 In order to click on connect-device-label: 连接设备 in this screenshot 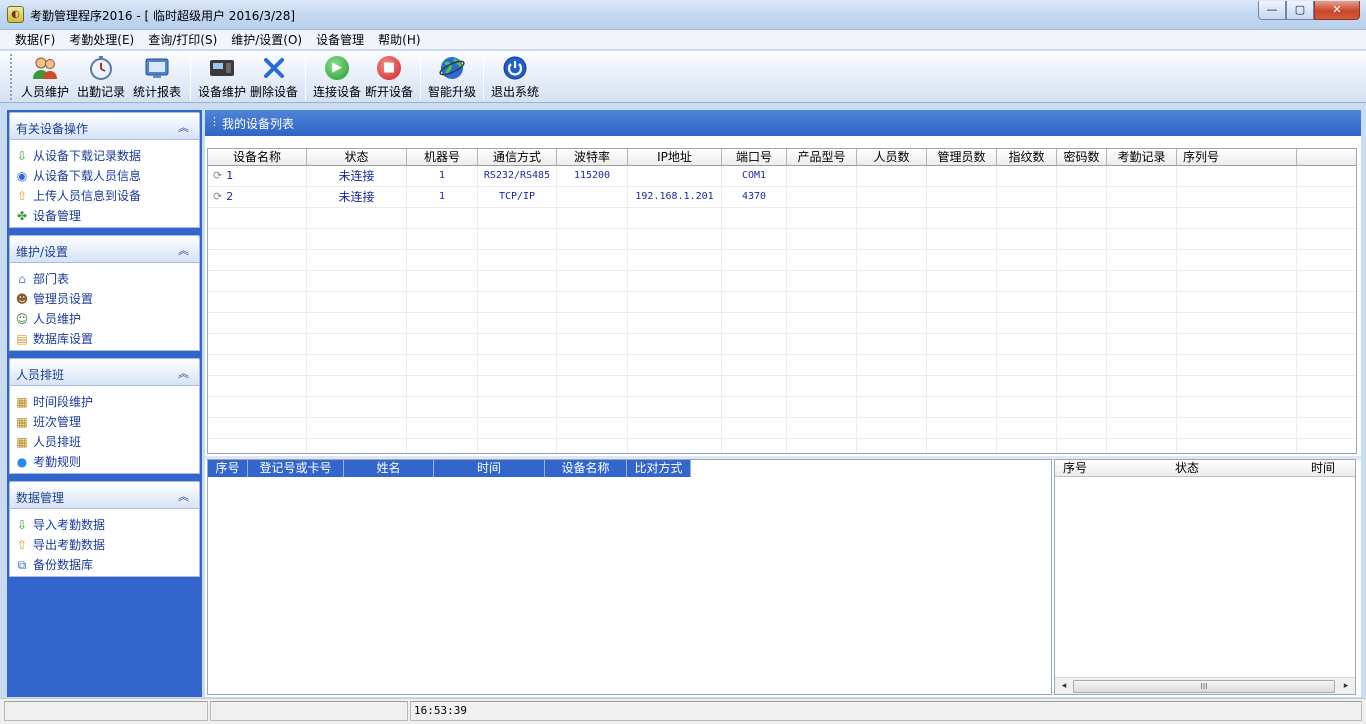, I will do `click(336, 92)`.